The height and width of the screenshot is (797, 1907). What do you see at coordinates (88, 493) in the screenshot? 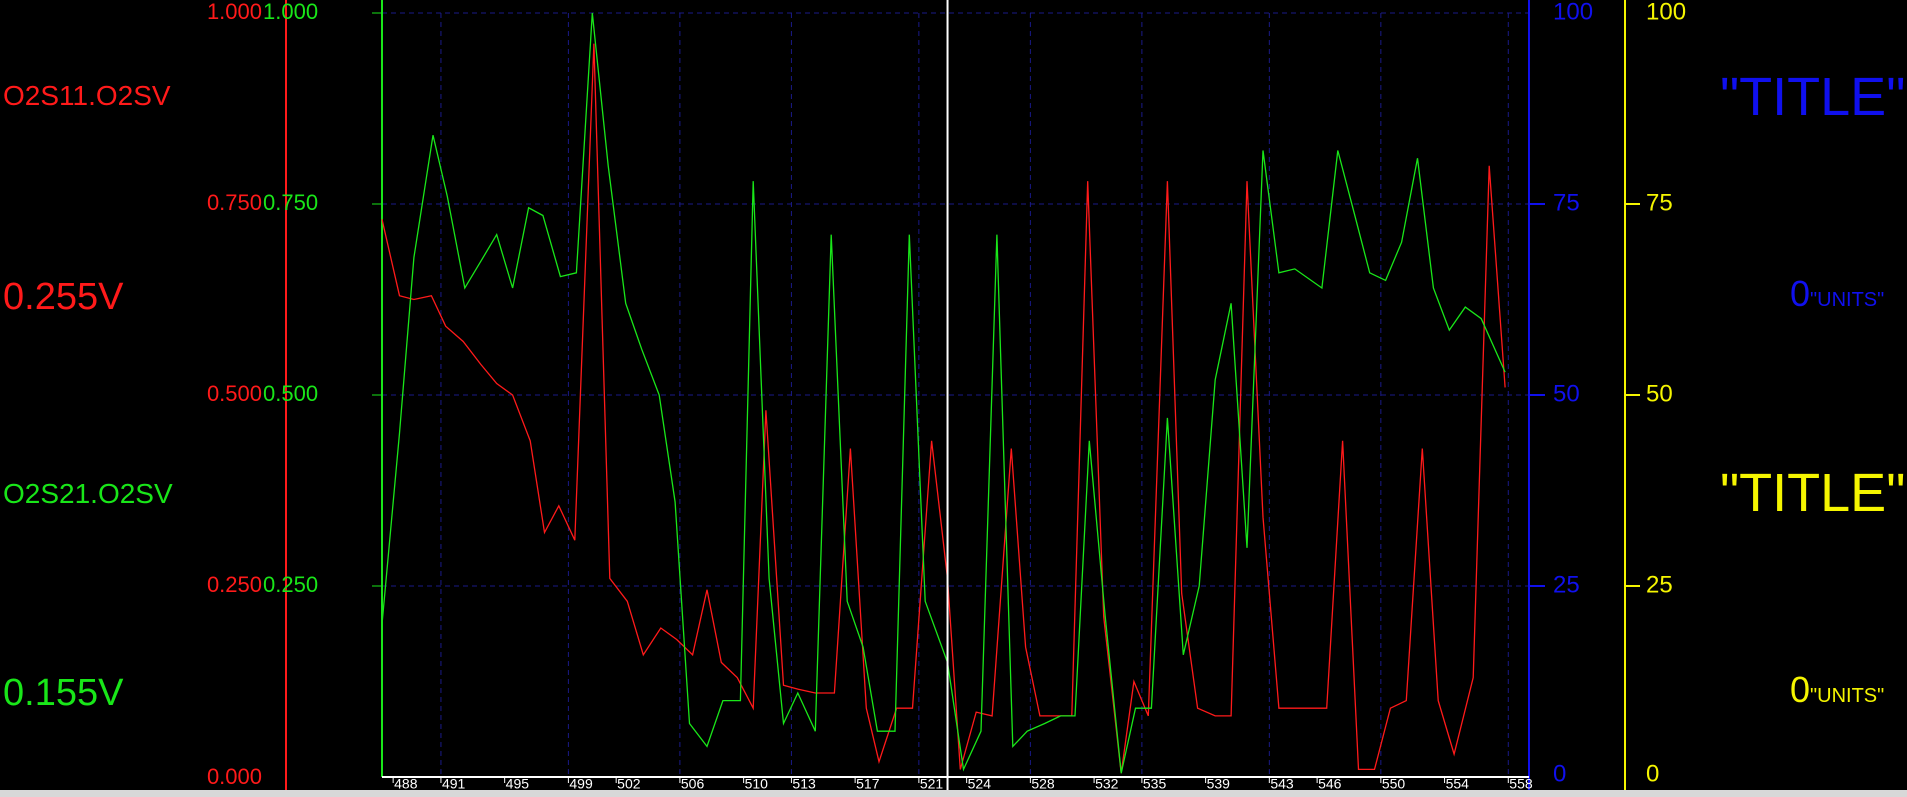
I see `ch2-name: O2S21.O2SV` at bounding box center [88, 493].